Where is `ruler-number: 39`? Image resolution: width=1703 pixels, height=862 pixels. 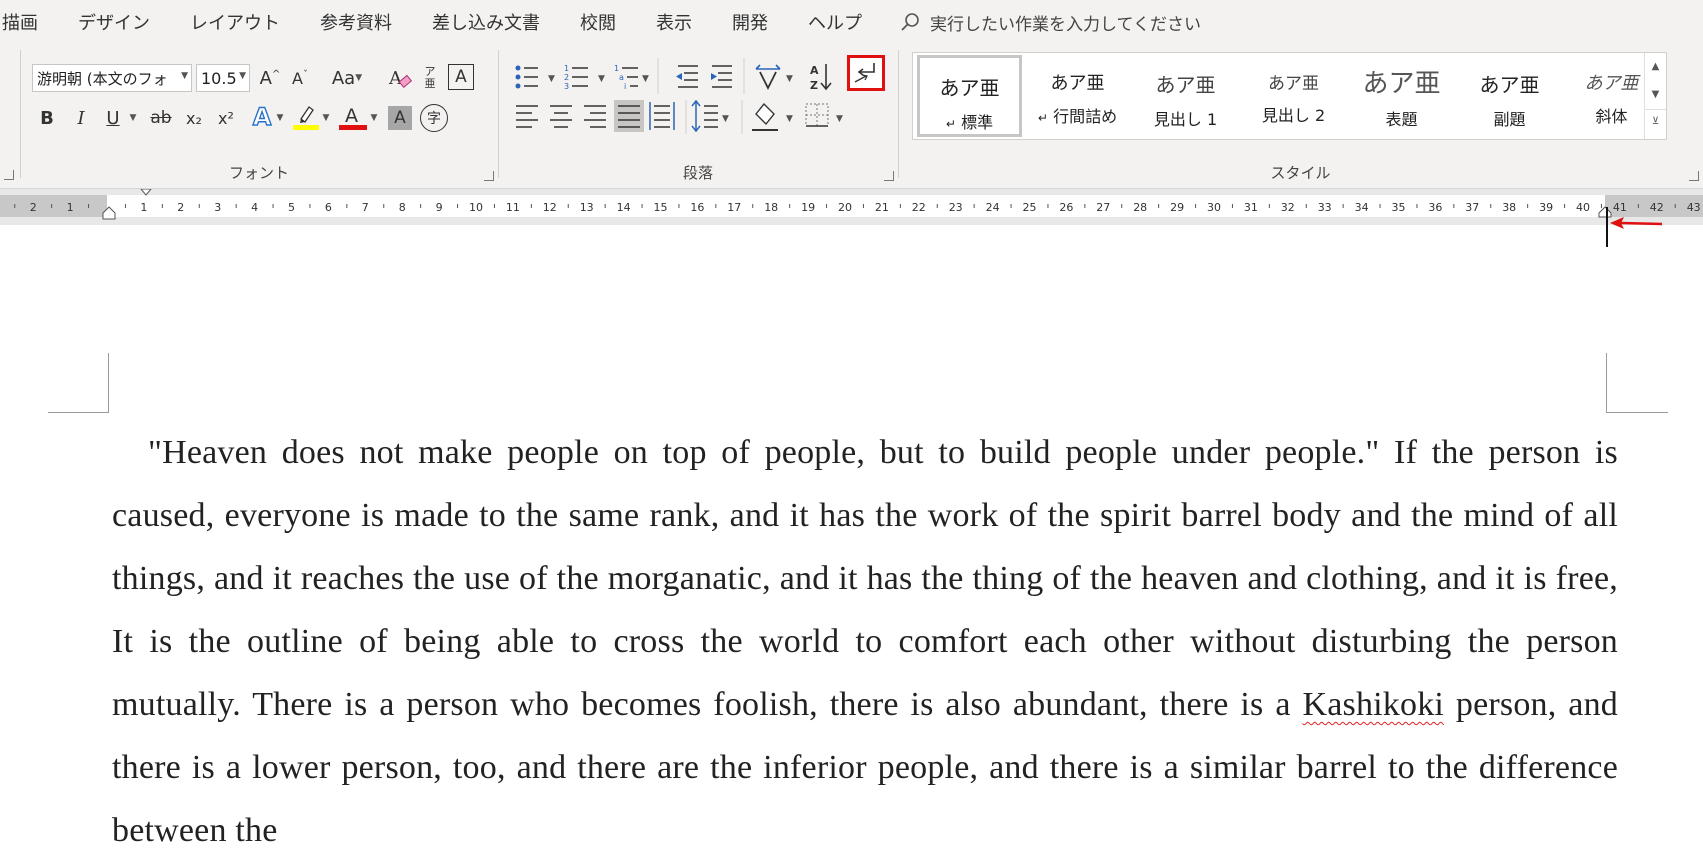 ruler-number: 39 is located at coordinates (1546, 207).